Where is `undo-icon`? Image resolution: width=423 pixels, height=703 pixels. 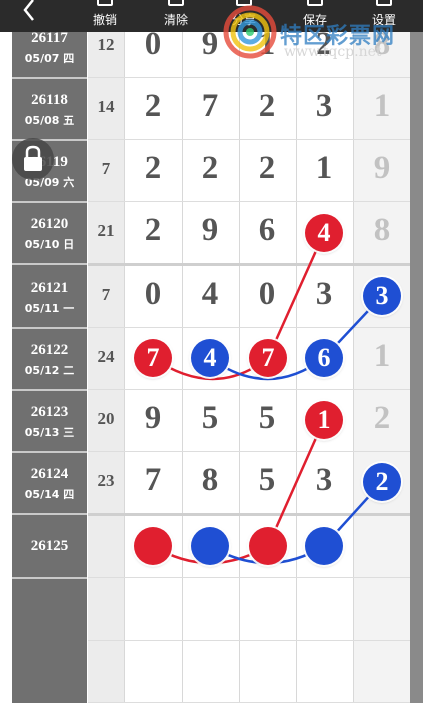
undo-icon is located at coordinates (105, 3).